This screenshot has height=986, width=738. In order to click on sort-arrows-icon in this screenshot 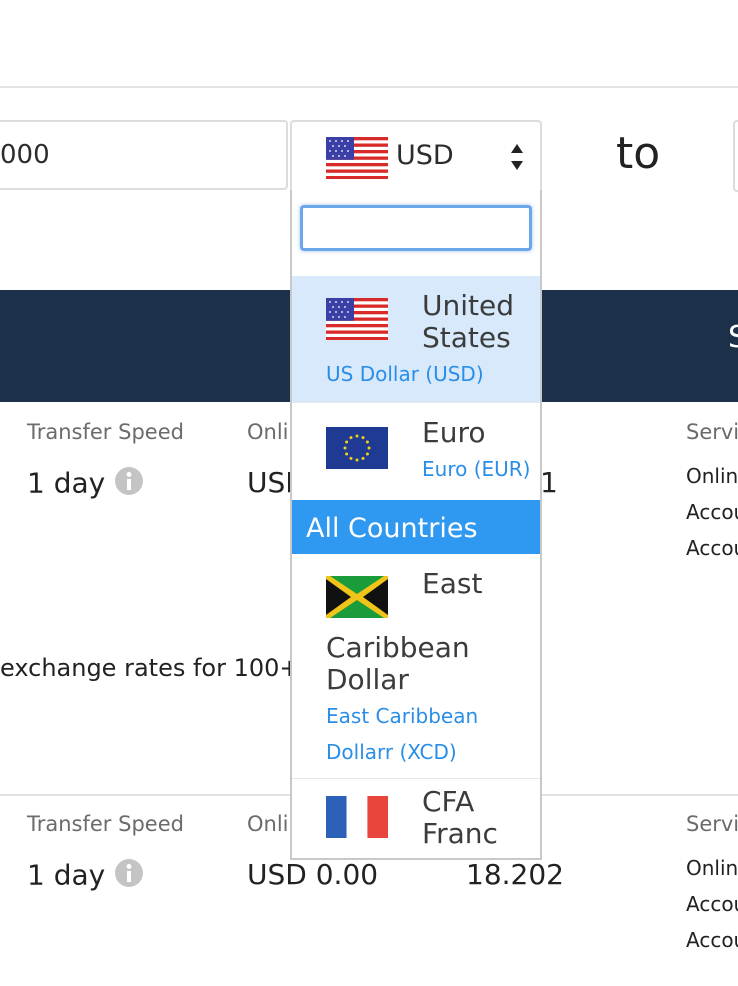, I will do `click(517, 159)`.